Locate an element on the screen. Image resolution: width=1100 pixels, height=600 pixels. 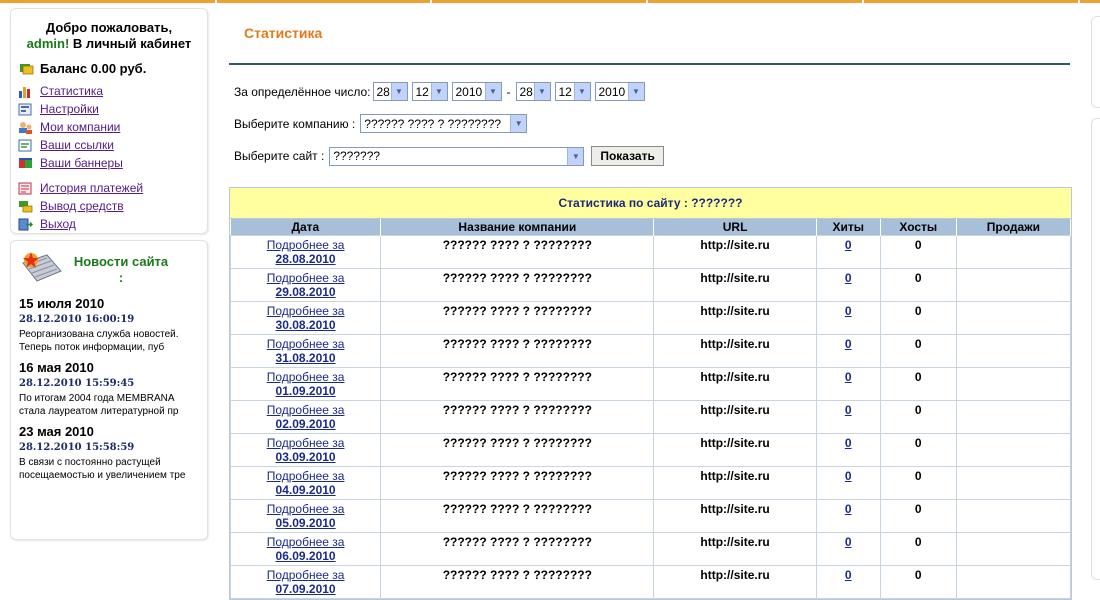
details-link-date: 31.08.2010 is located at coordinates (305, 358).